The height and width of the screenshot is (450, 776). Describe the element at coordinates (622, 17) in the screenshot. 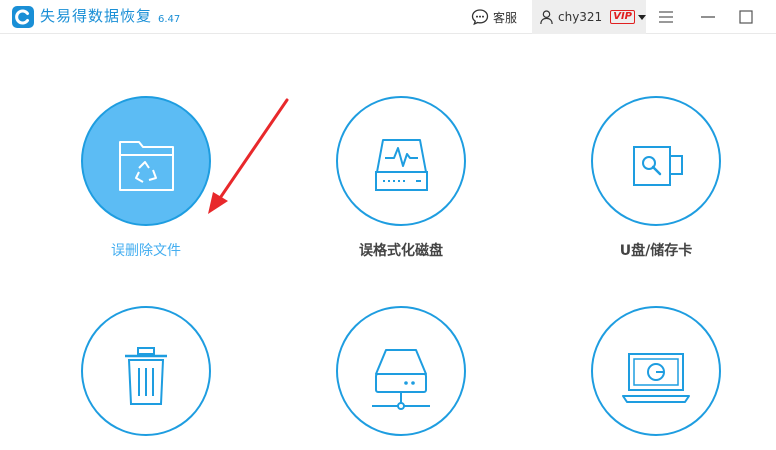

I see `vip-badge: VIP` at that location.